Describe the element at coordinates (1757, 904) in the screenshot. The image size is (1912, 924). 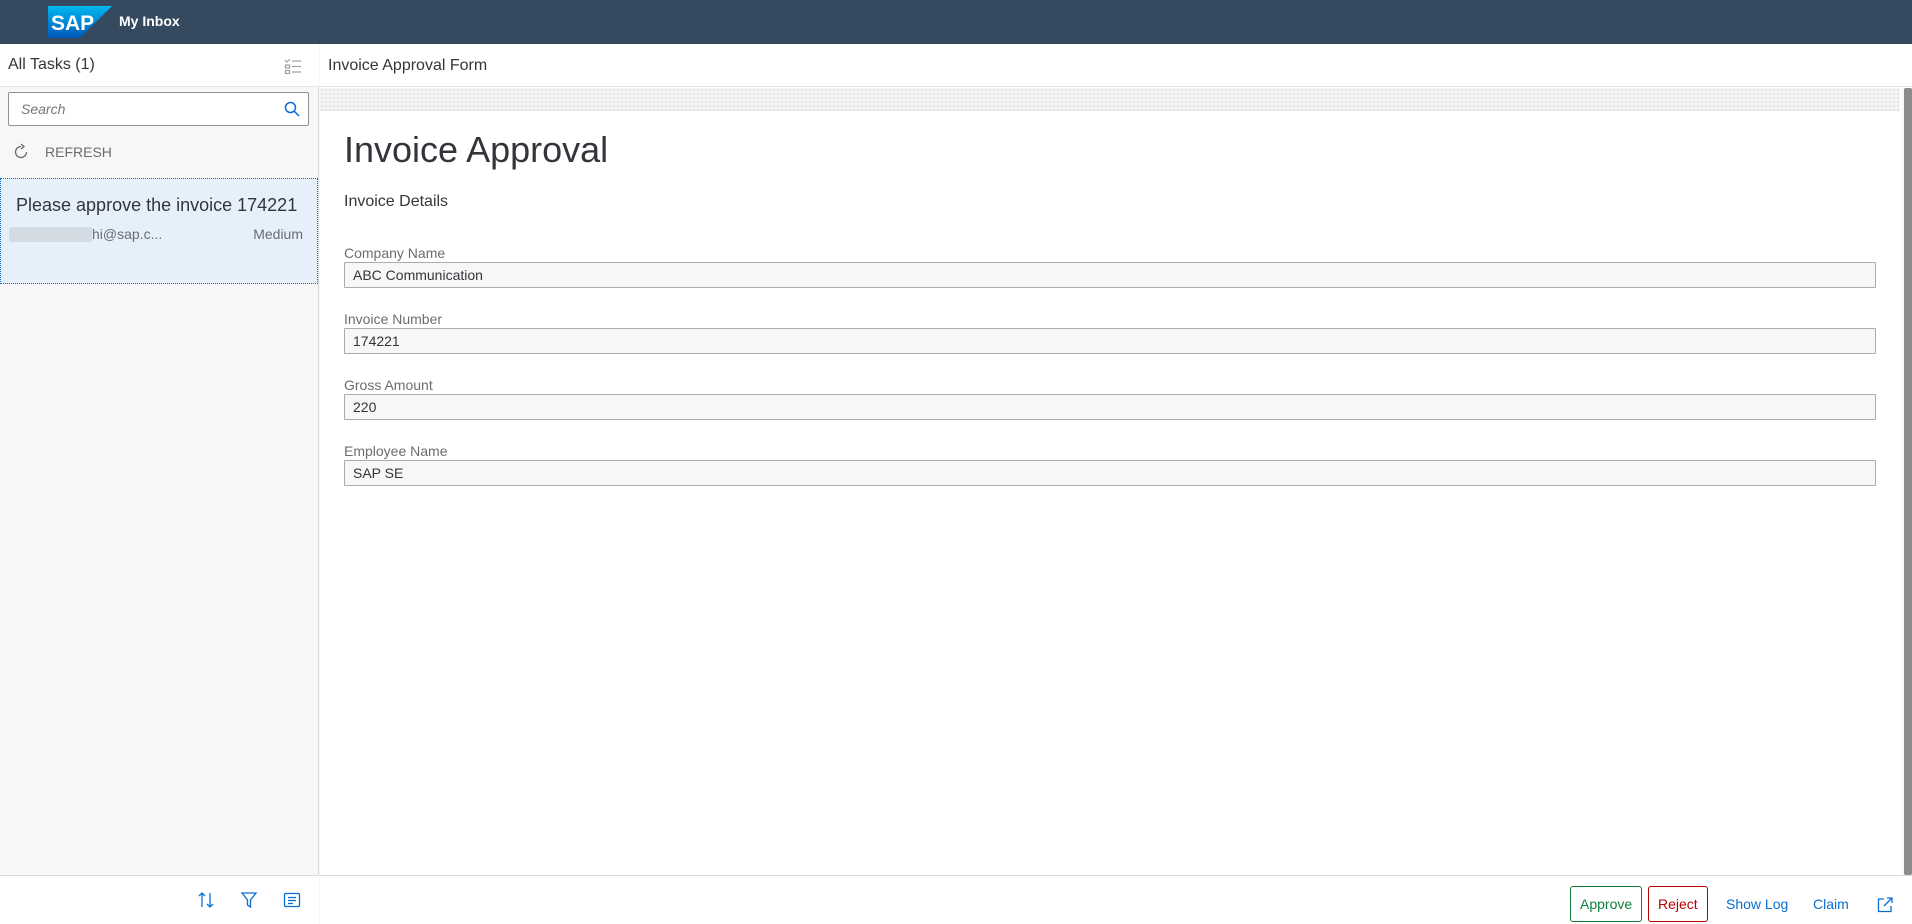
I see `show-log-button: Show Log` at that location.